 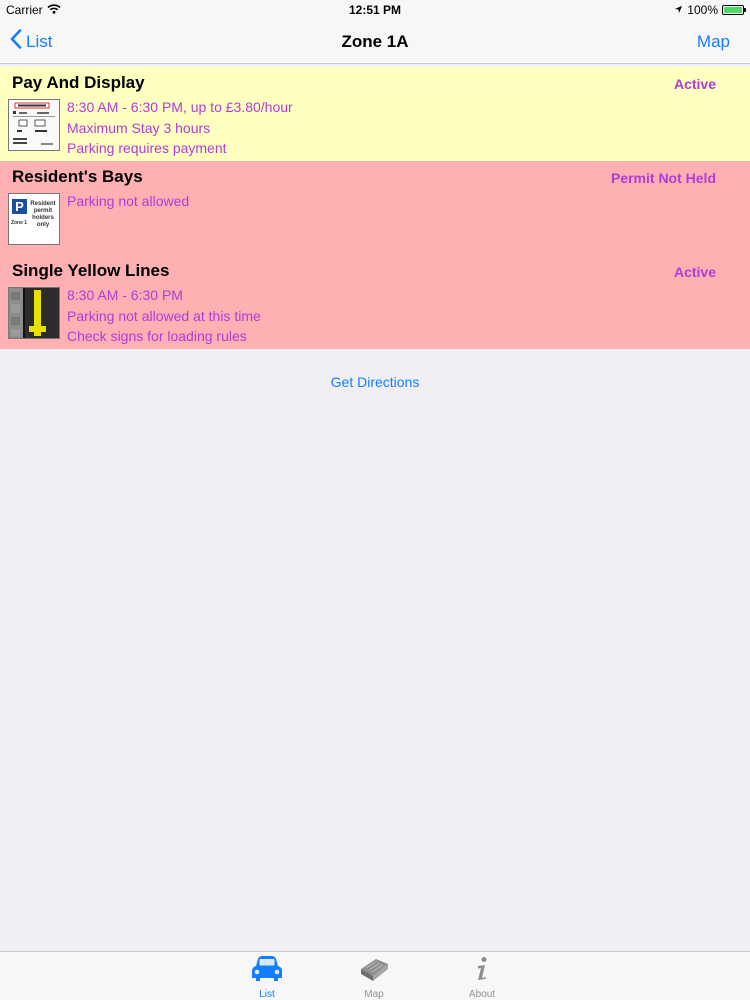 I want to click on tab-map: Map, so click(x=374, y=977).